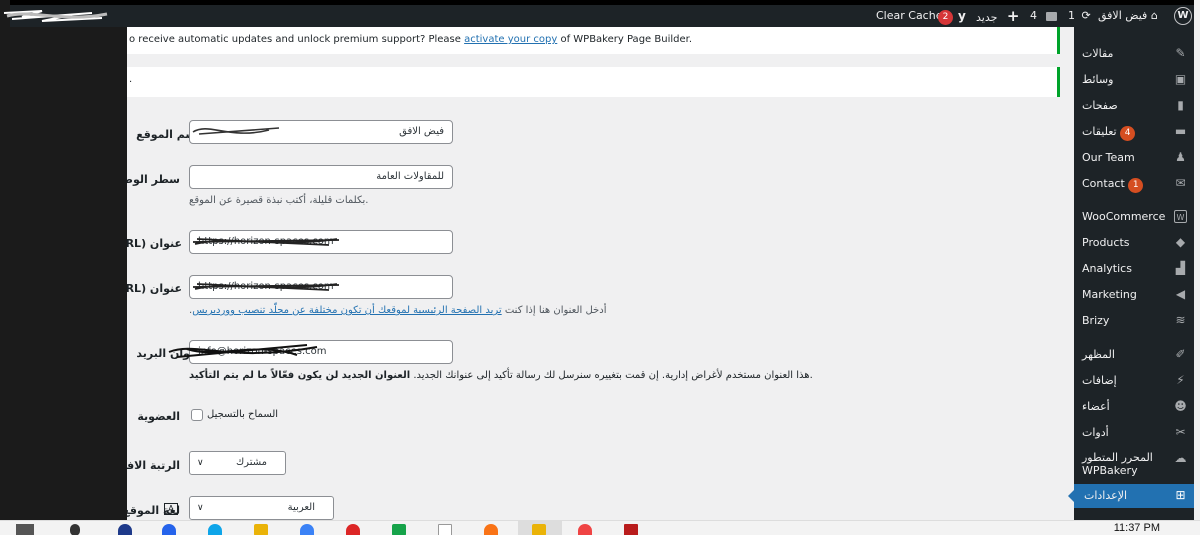 The height and width of the screenshot is (535, 1200). What do you see at coordinates (491, 529) in the screenshot?
I see `firefox-icon` at bounding box center [491, 529].